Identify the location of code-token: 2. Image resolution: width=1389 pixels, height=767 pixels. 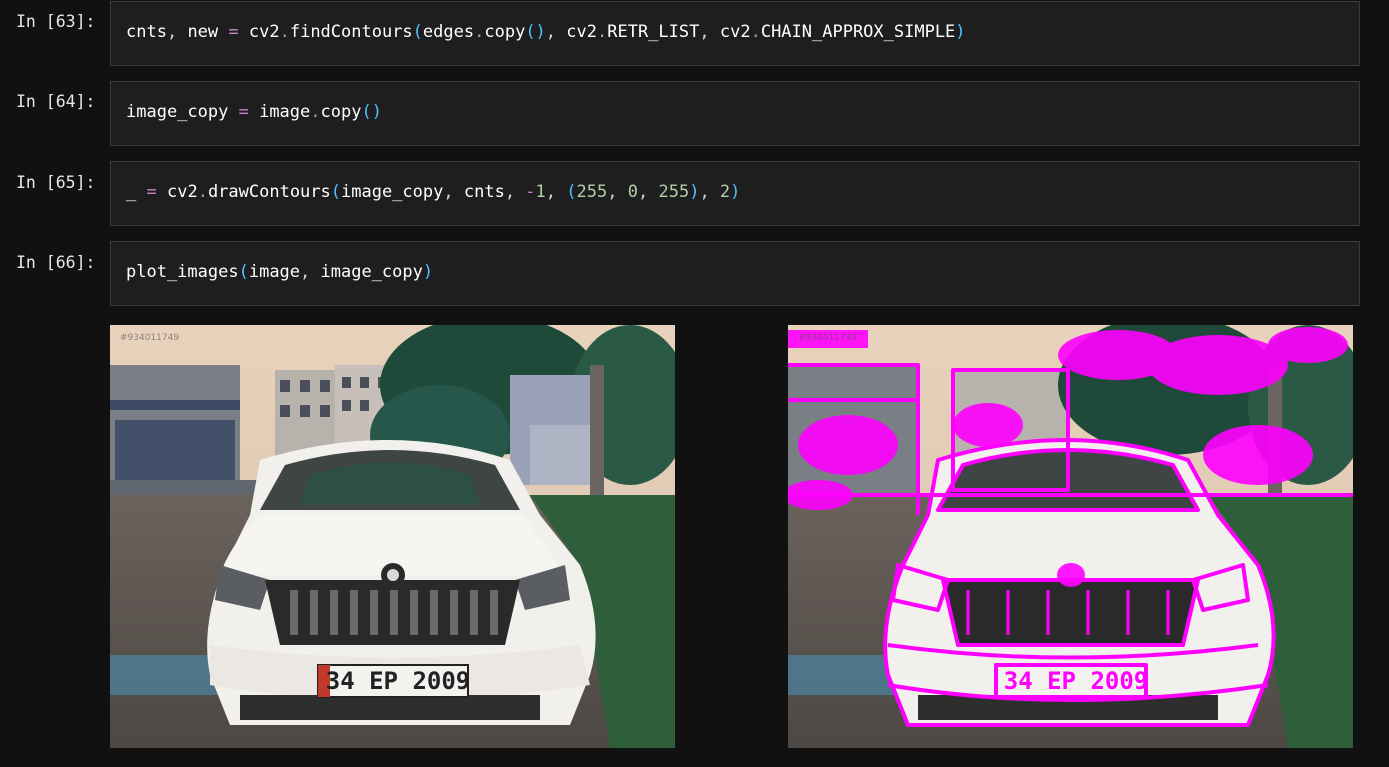
(725, 192).